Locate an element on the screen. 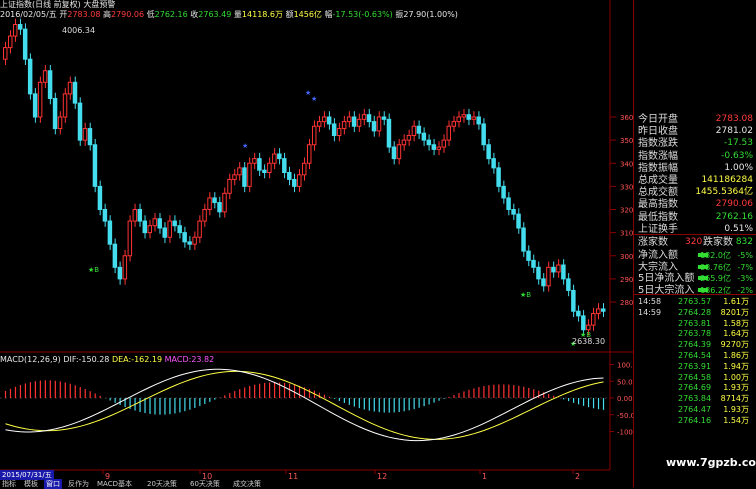 The height and width of the screenshot is (489, 756). stat-value: 141186284 is located at coordinates (727, 180).